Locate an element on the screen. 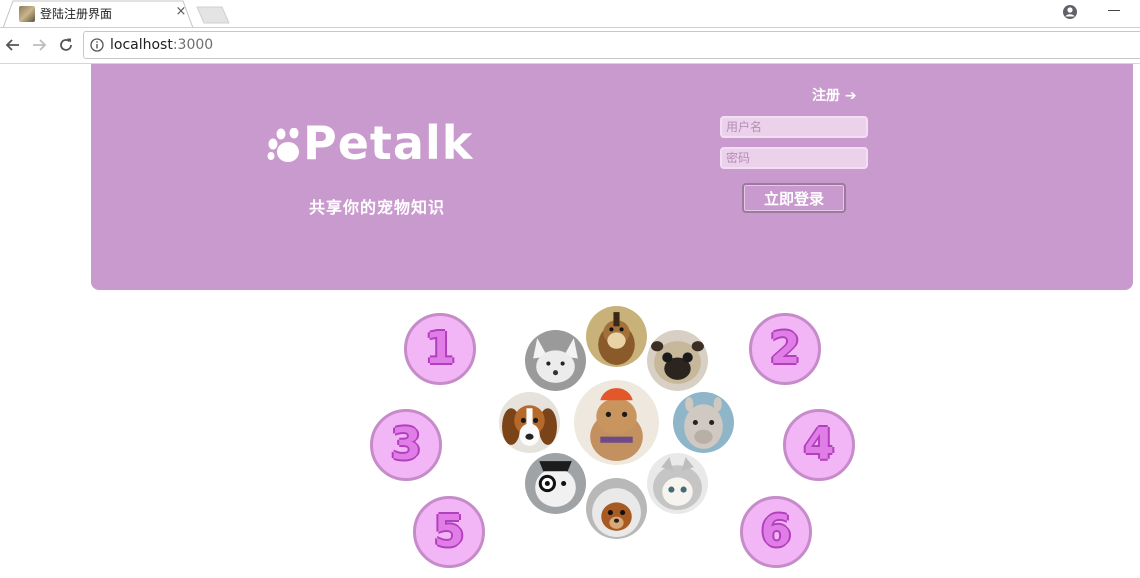 This screenshot has width=1140, height=578. number-label: 2 is located at coordinates (785, 348).